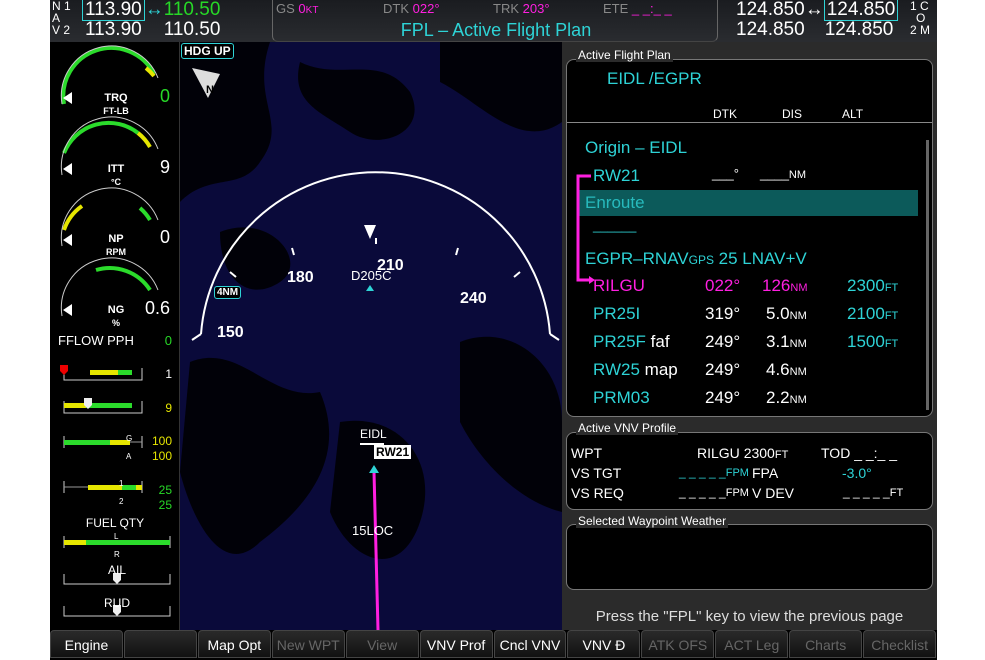 The width and height of the screenshot is (985, 660). I want to click on dtk-label: DTK, so click(396, 8).